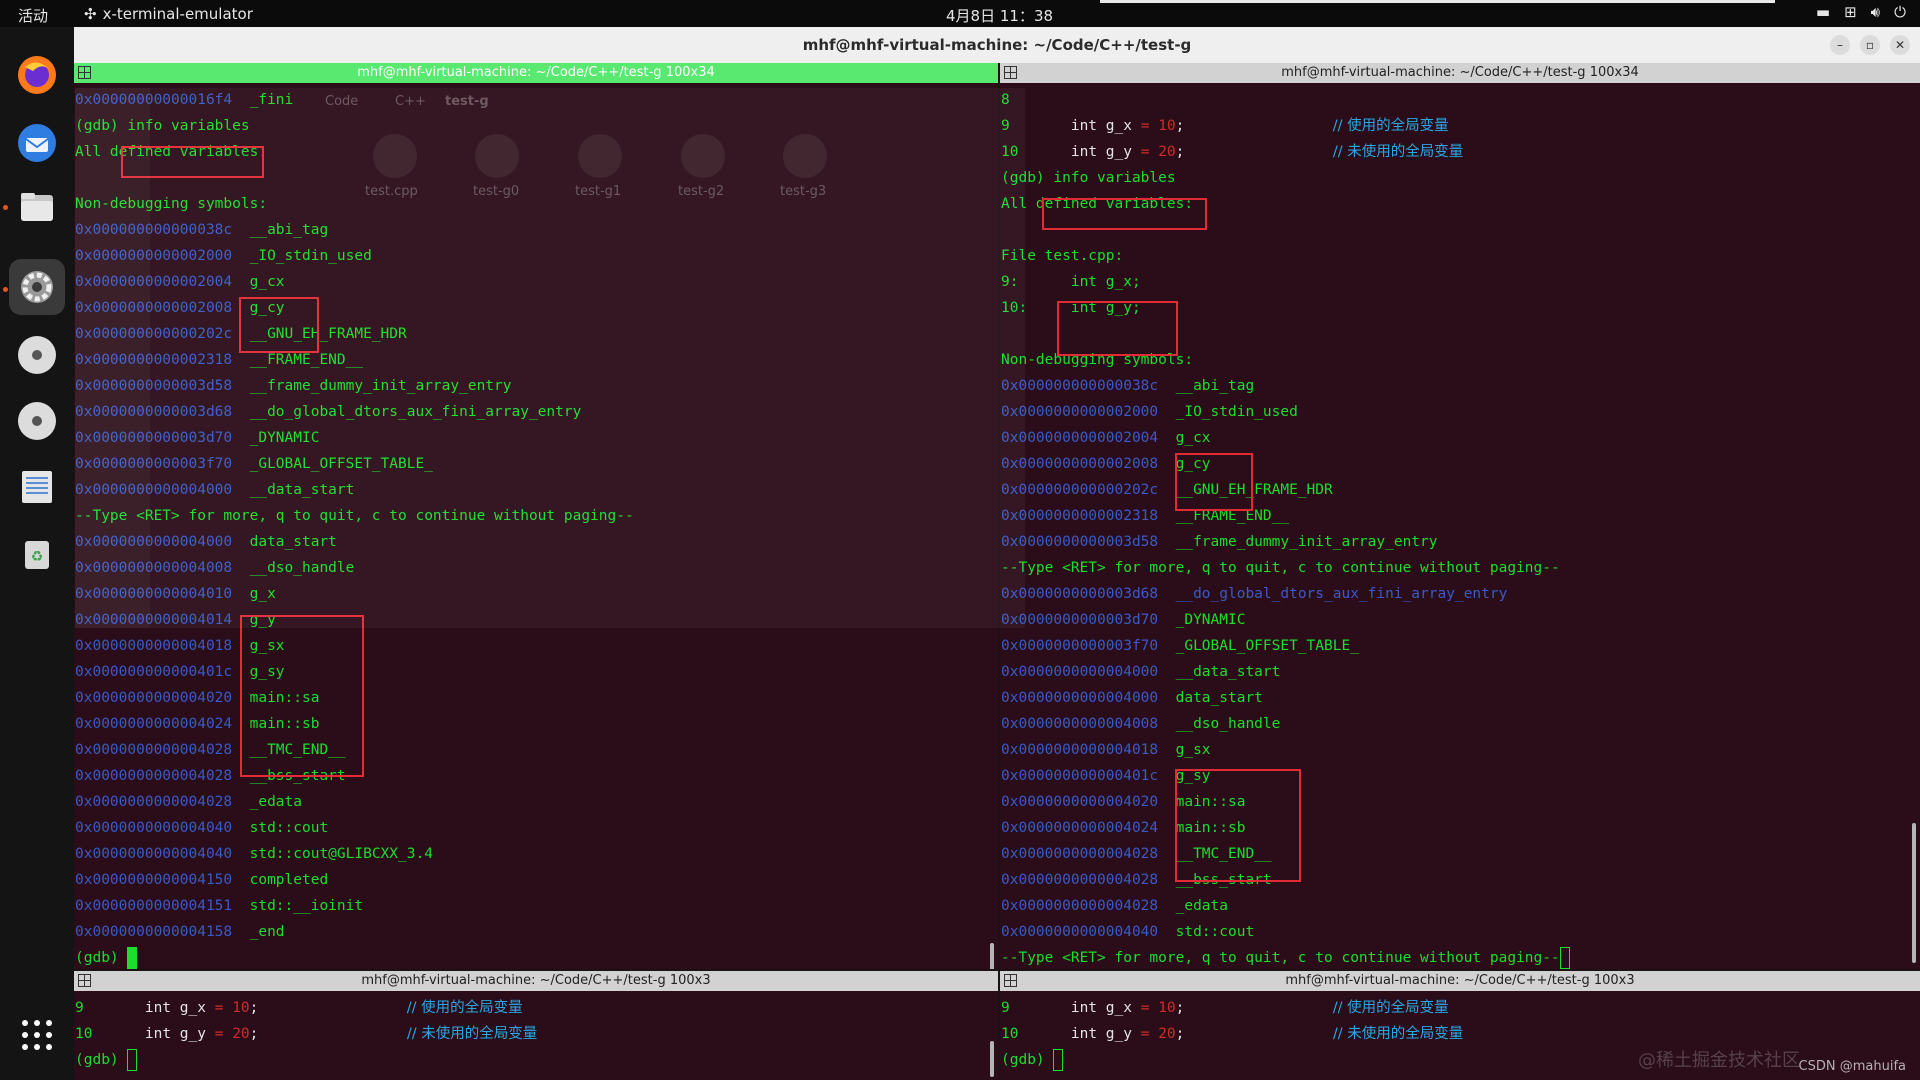  I want to click on symbol-name: _end, so click(267, 932).